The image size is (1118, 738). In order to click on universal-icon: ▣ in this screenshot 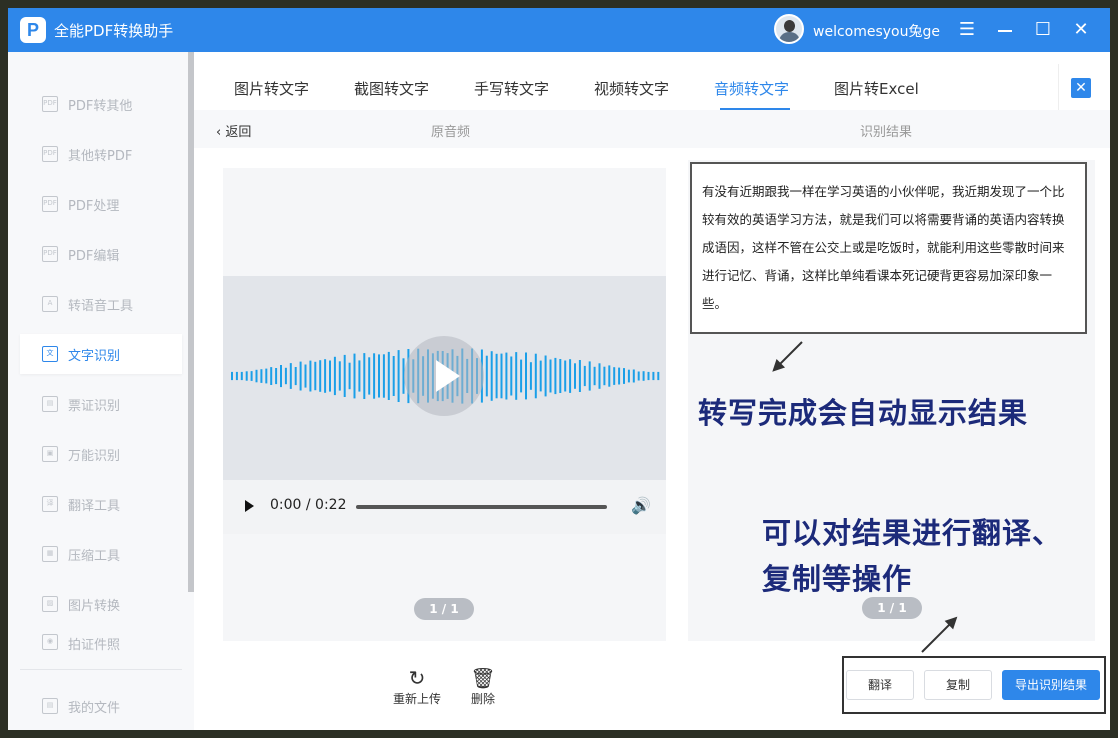, I will do `click(50, 454)`.